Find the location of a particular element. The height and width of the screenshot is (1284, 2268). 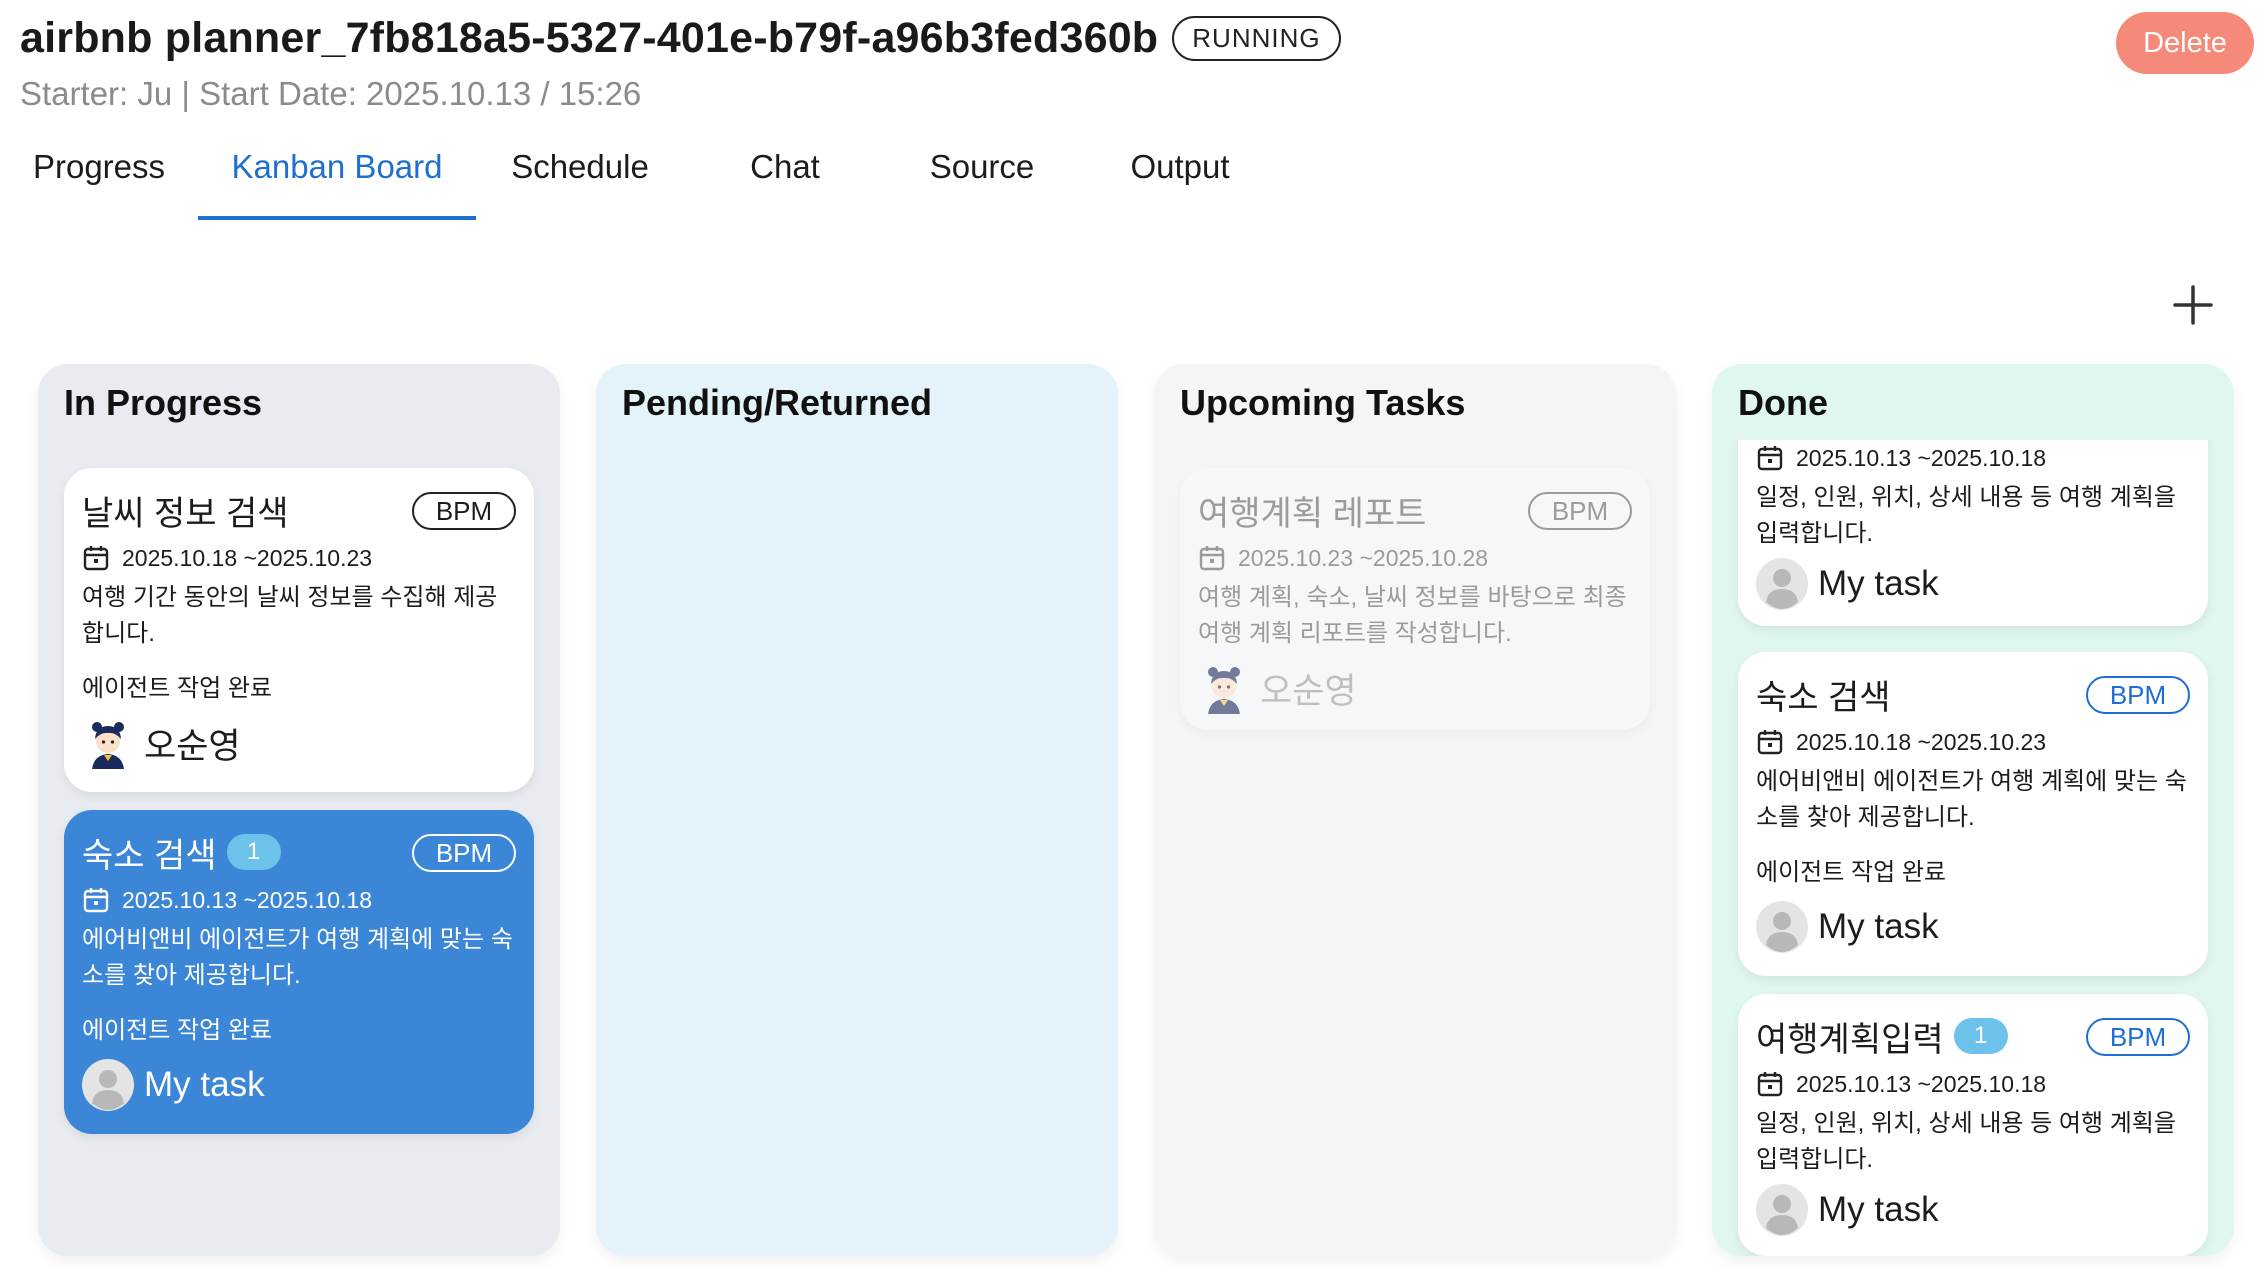

tab-source: Source is located at coordinates (982, 180).